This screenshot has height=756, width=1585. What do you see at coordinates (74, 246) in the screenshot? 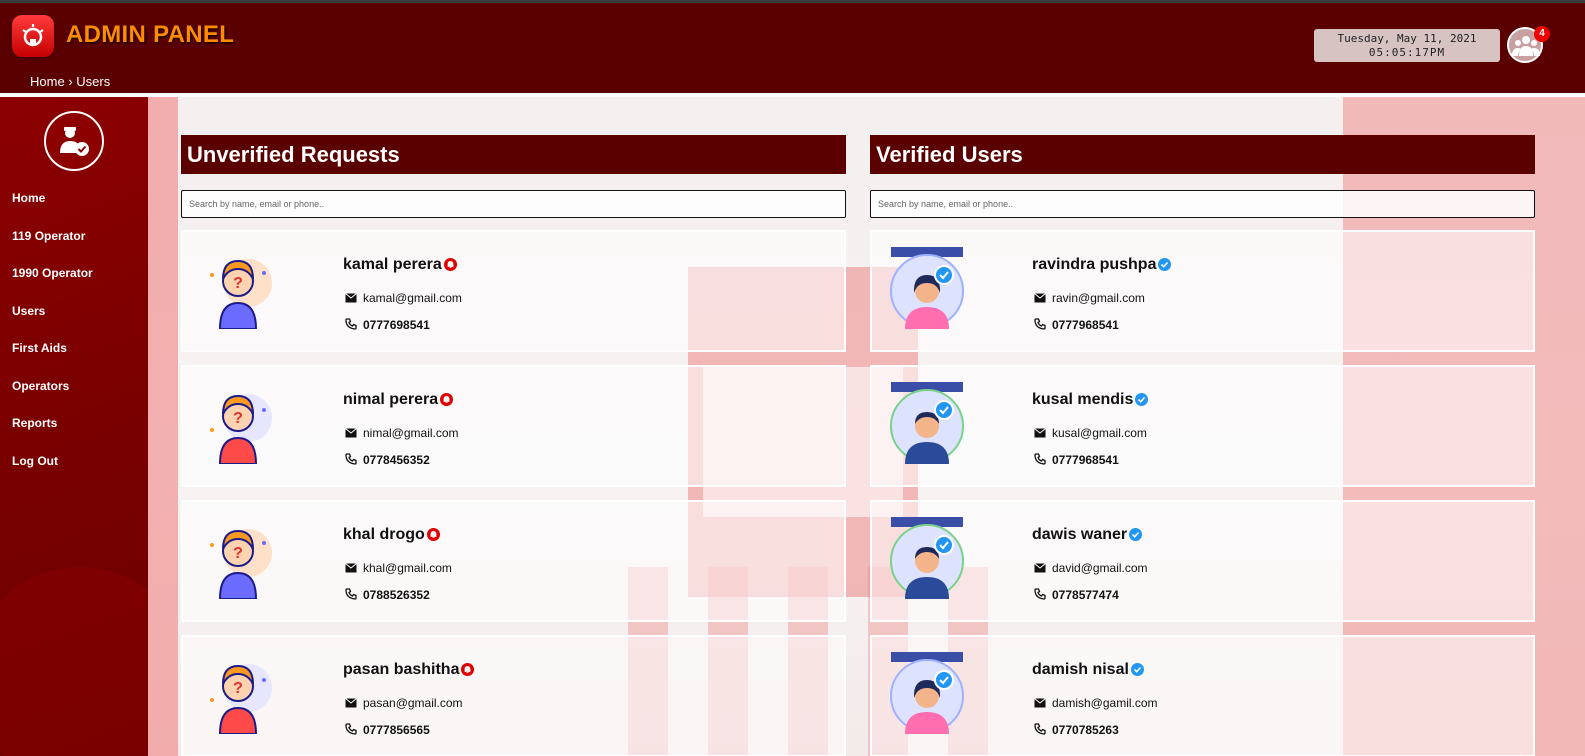
I see `sidebar-item-119-operator: 119 Operator` at bounding box center [74, 246].